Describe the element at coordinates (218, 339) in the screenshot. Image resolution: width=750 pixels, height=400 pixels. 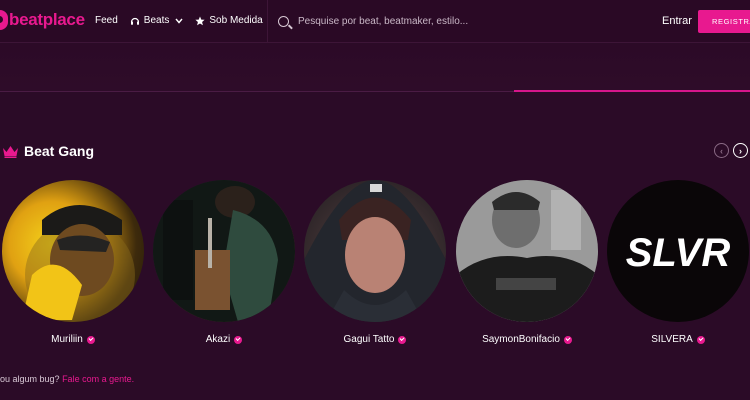
I see `artist-name: Akazi` at that location.